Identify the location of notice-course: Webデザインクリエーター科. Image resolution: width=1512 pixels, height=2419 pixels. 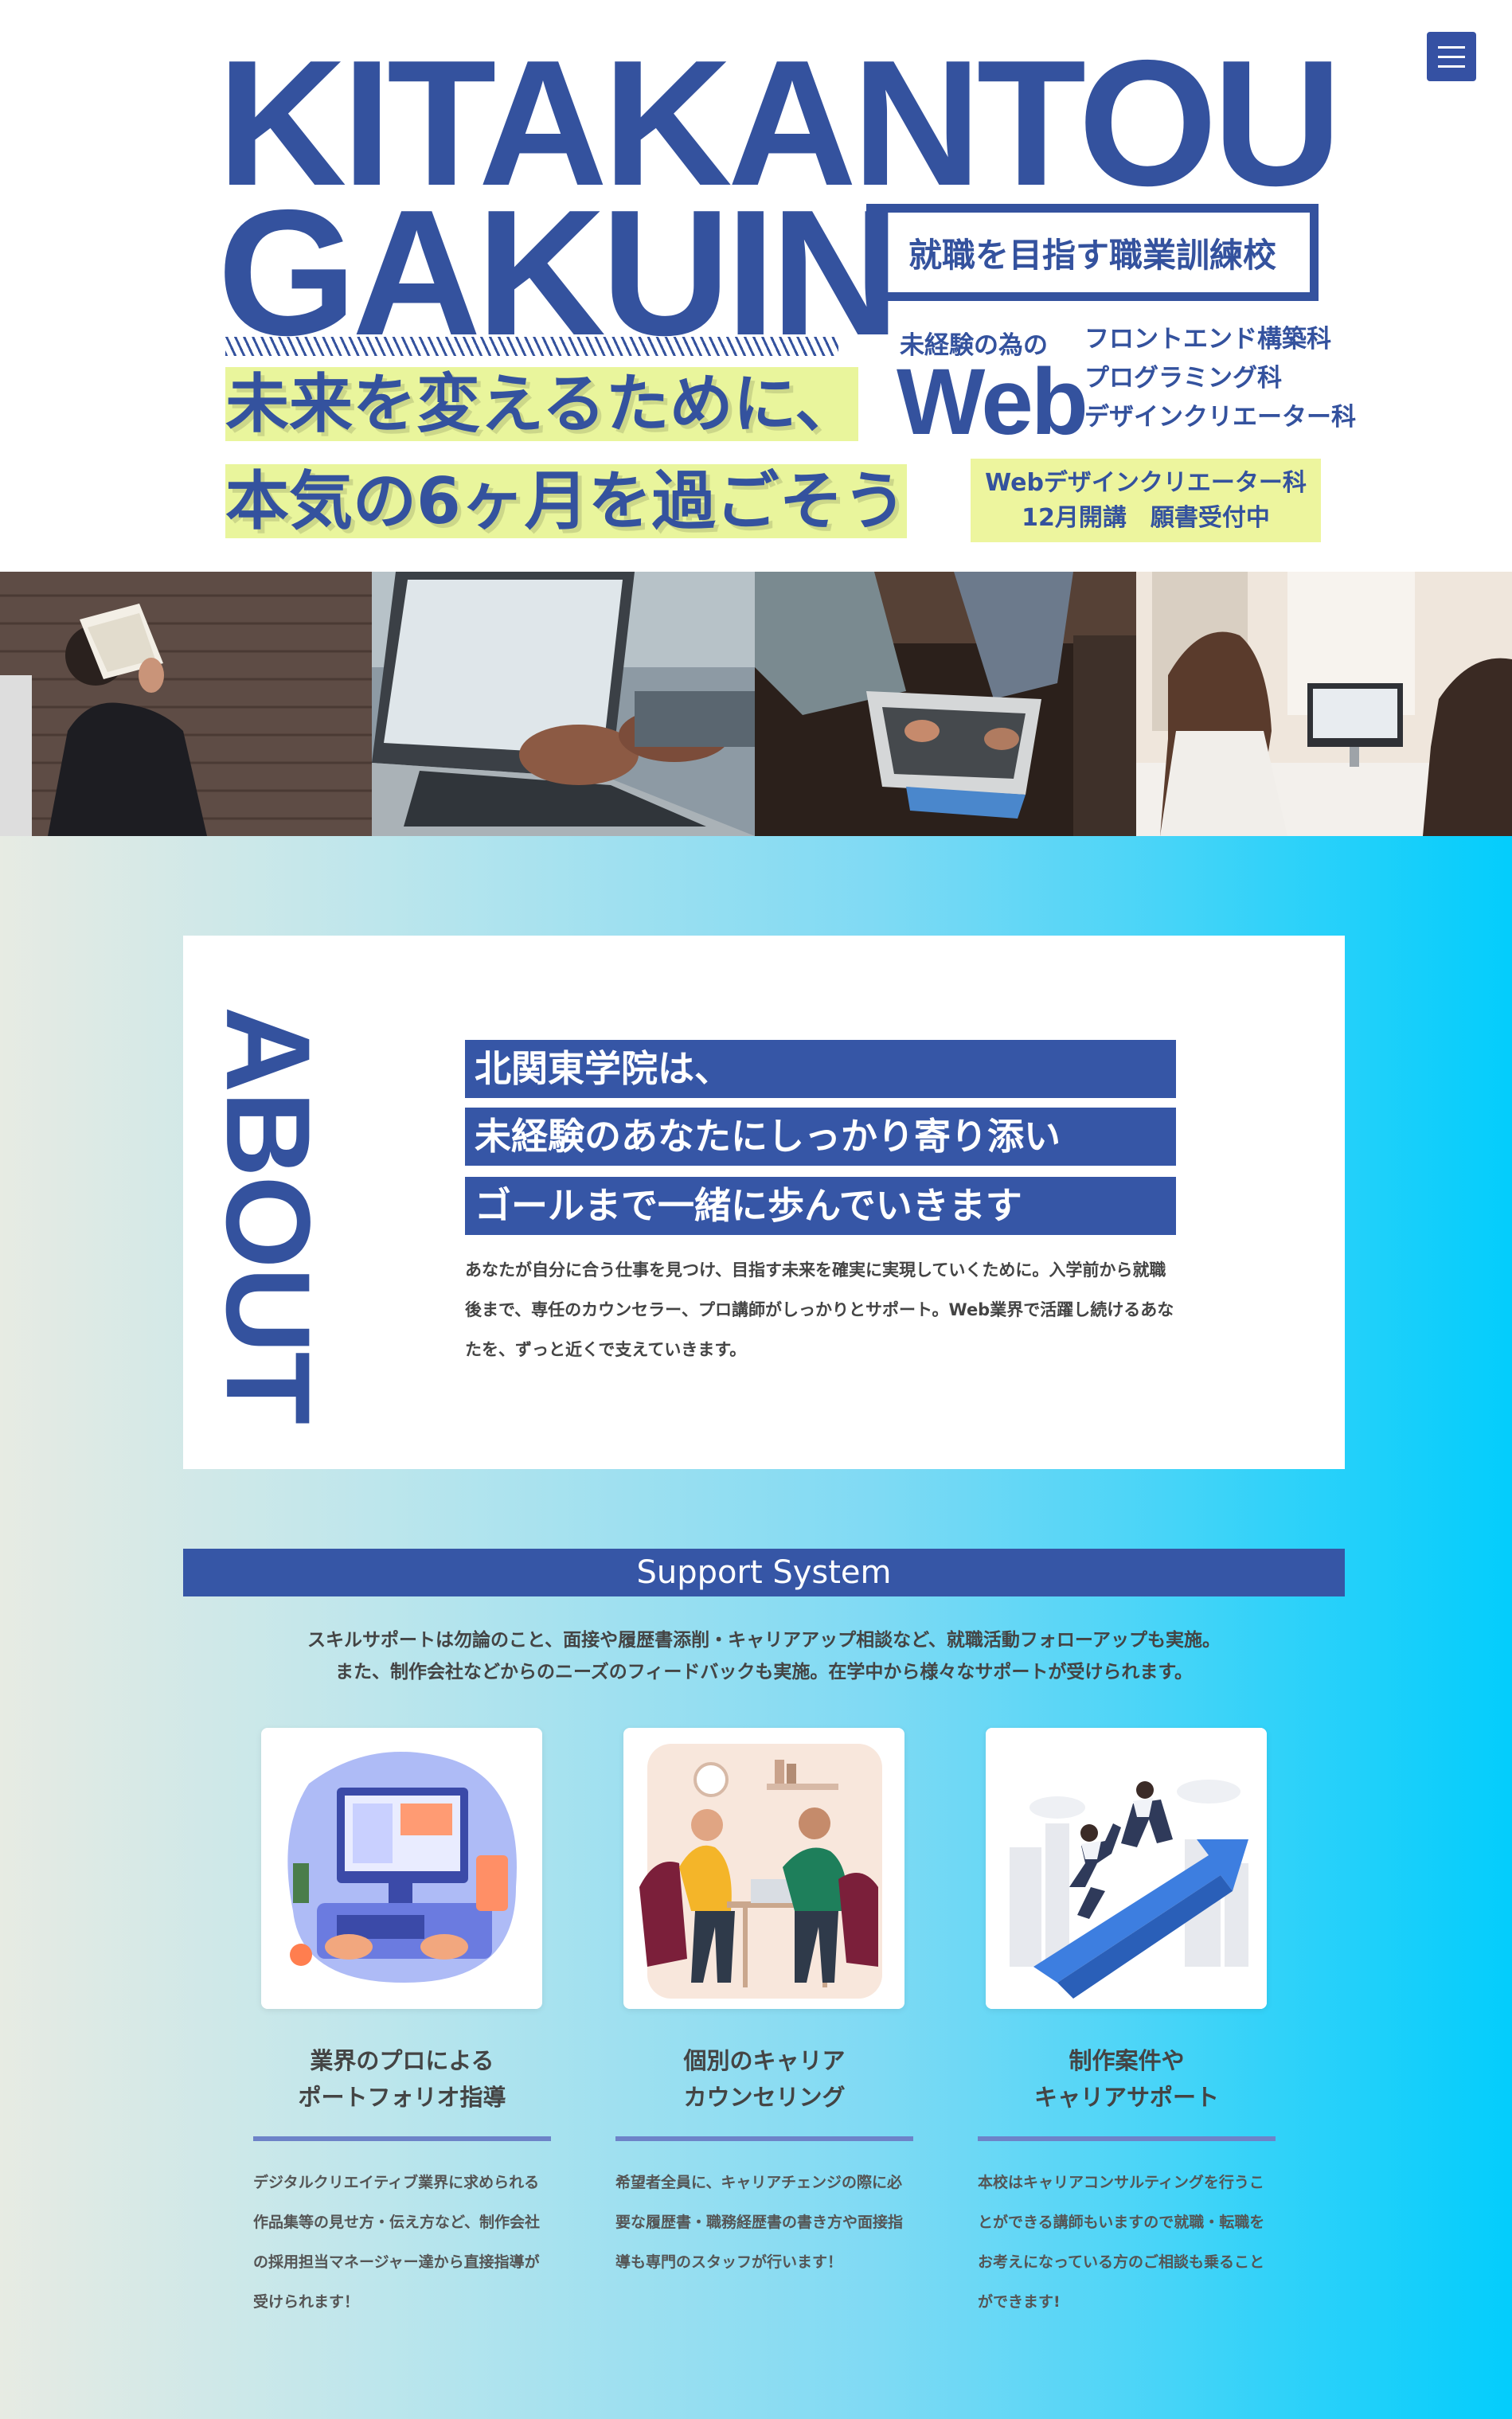
(1146, 483).